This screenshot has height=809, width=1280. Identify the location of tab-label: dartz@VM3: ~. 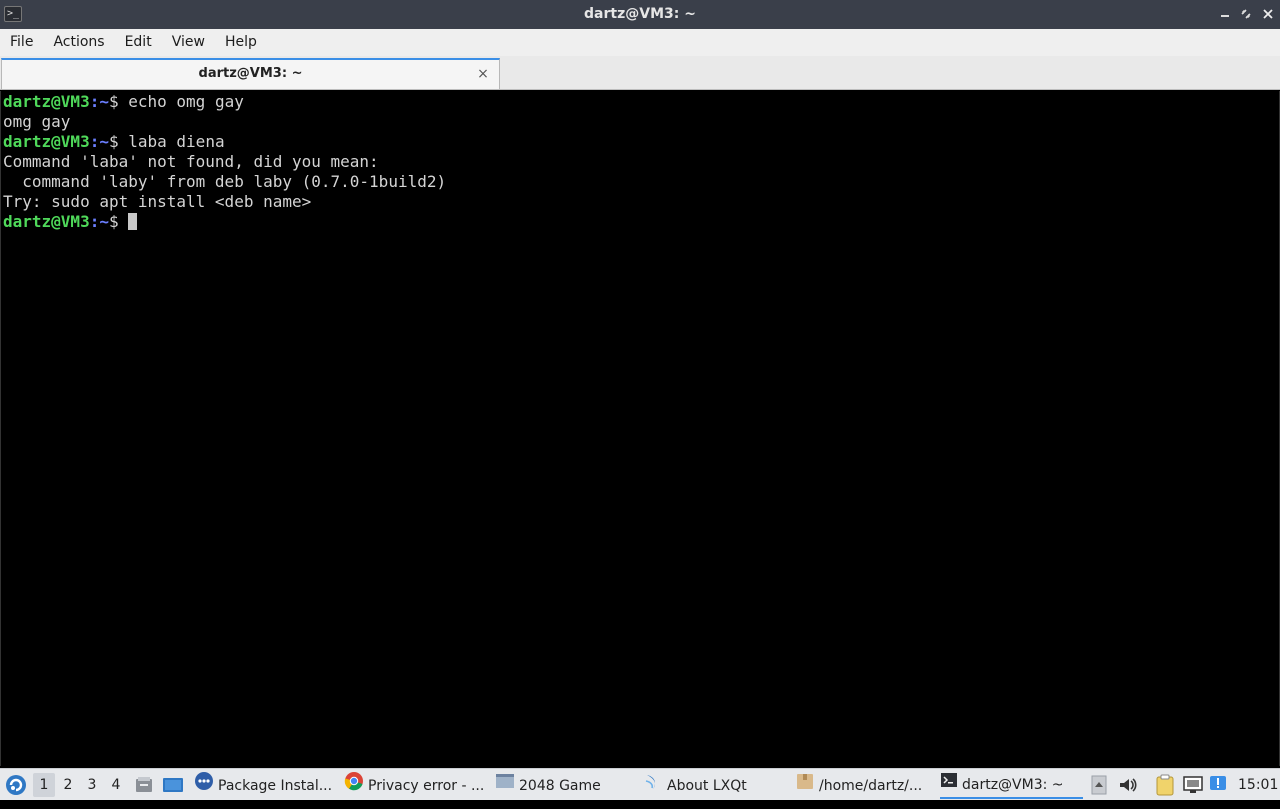
(250, 73).